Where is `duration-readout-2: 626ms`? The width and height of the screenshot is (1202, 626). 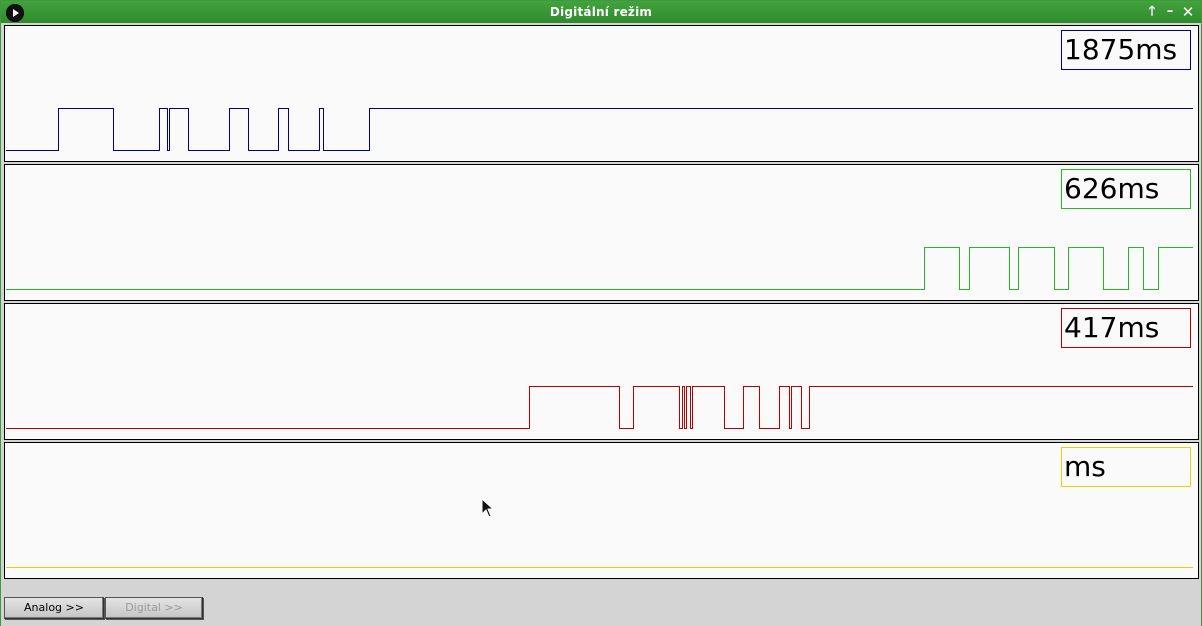
duration-readout-2: 626ms is located at coordinates (1126, 189).